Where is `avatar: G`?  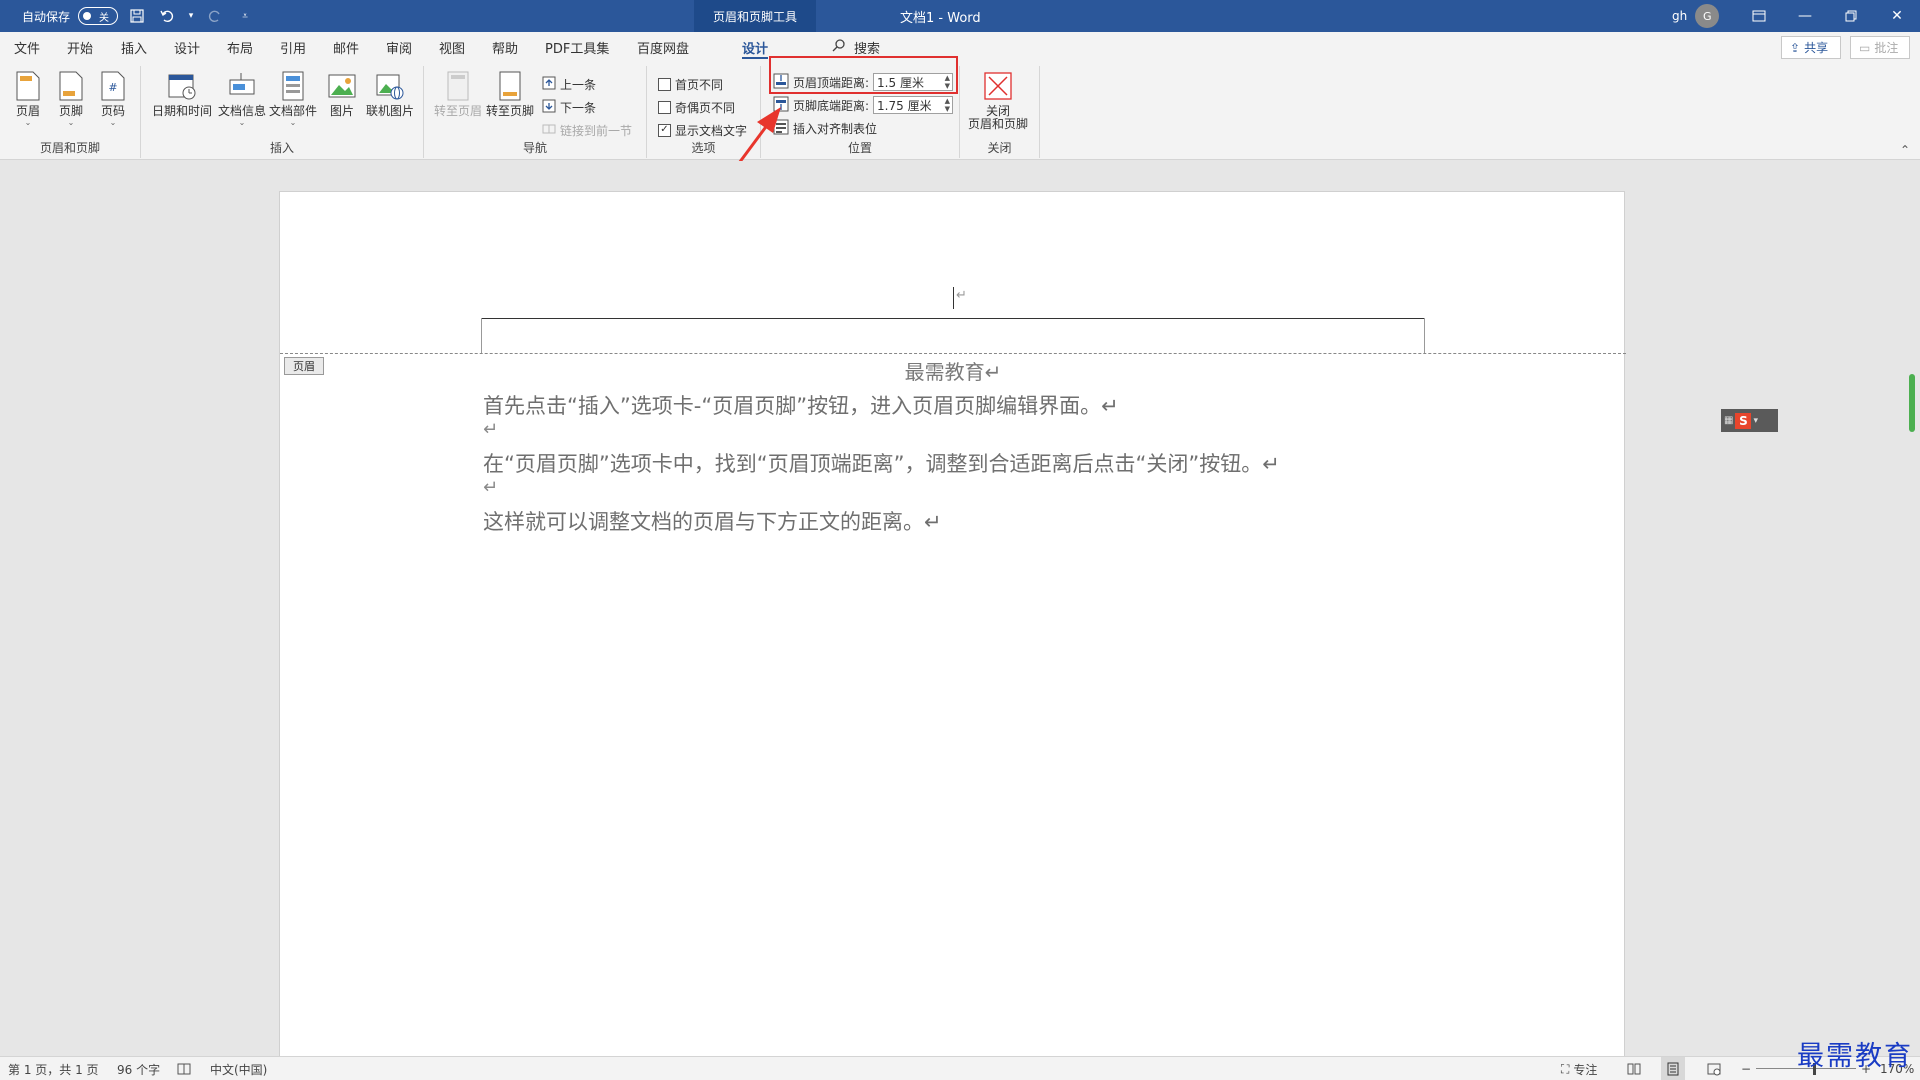
avatar: G is located at coordinates (1707, 16).